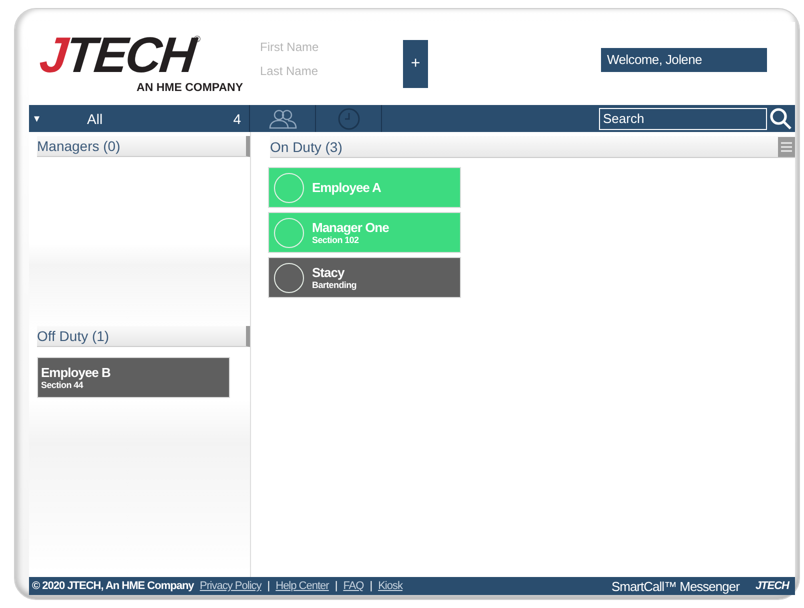 This screenshot has width=804, height=608. Describe the element at coordinates (675, 586) in the screenshot. I see `product-name: SmartCall™ Messenger` at that location.